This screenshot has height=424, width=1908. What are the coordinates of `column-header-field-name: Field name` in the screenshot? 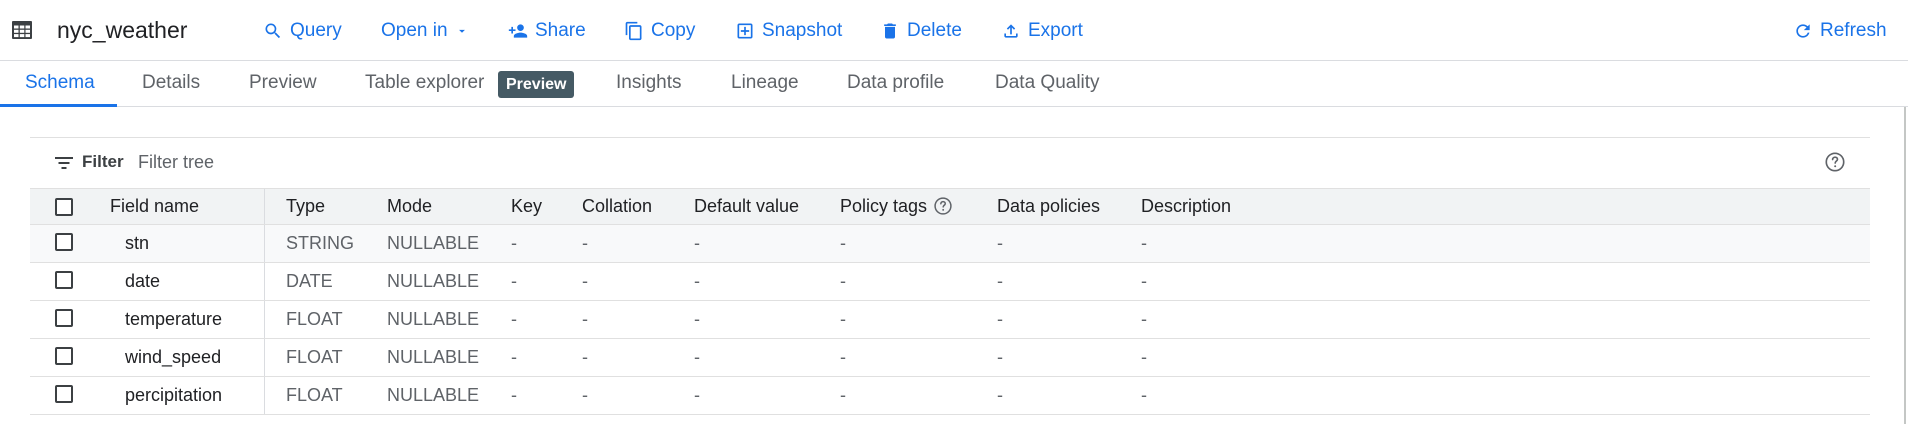 It's located at (154, 206).